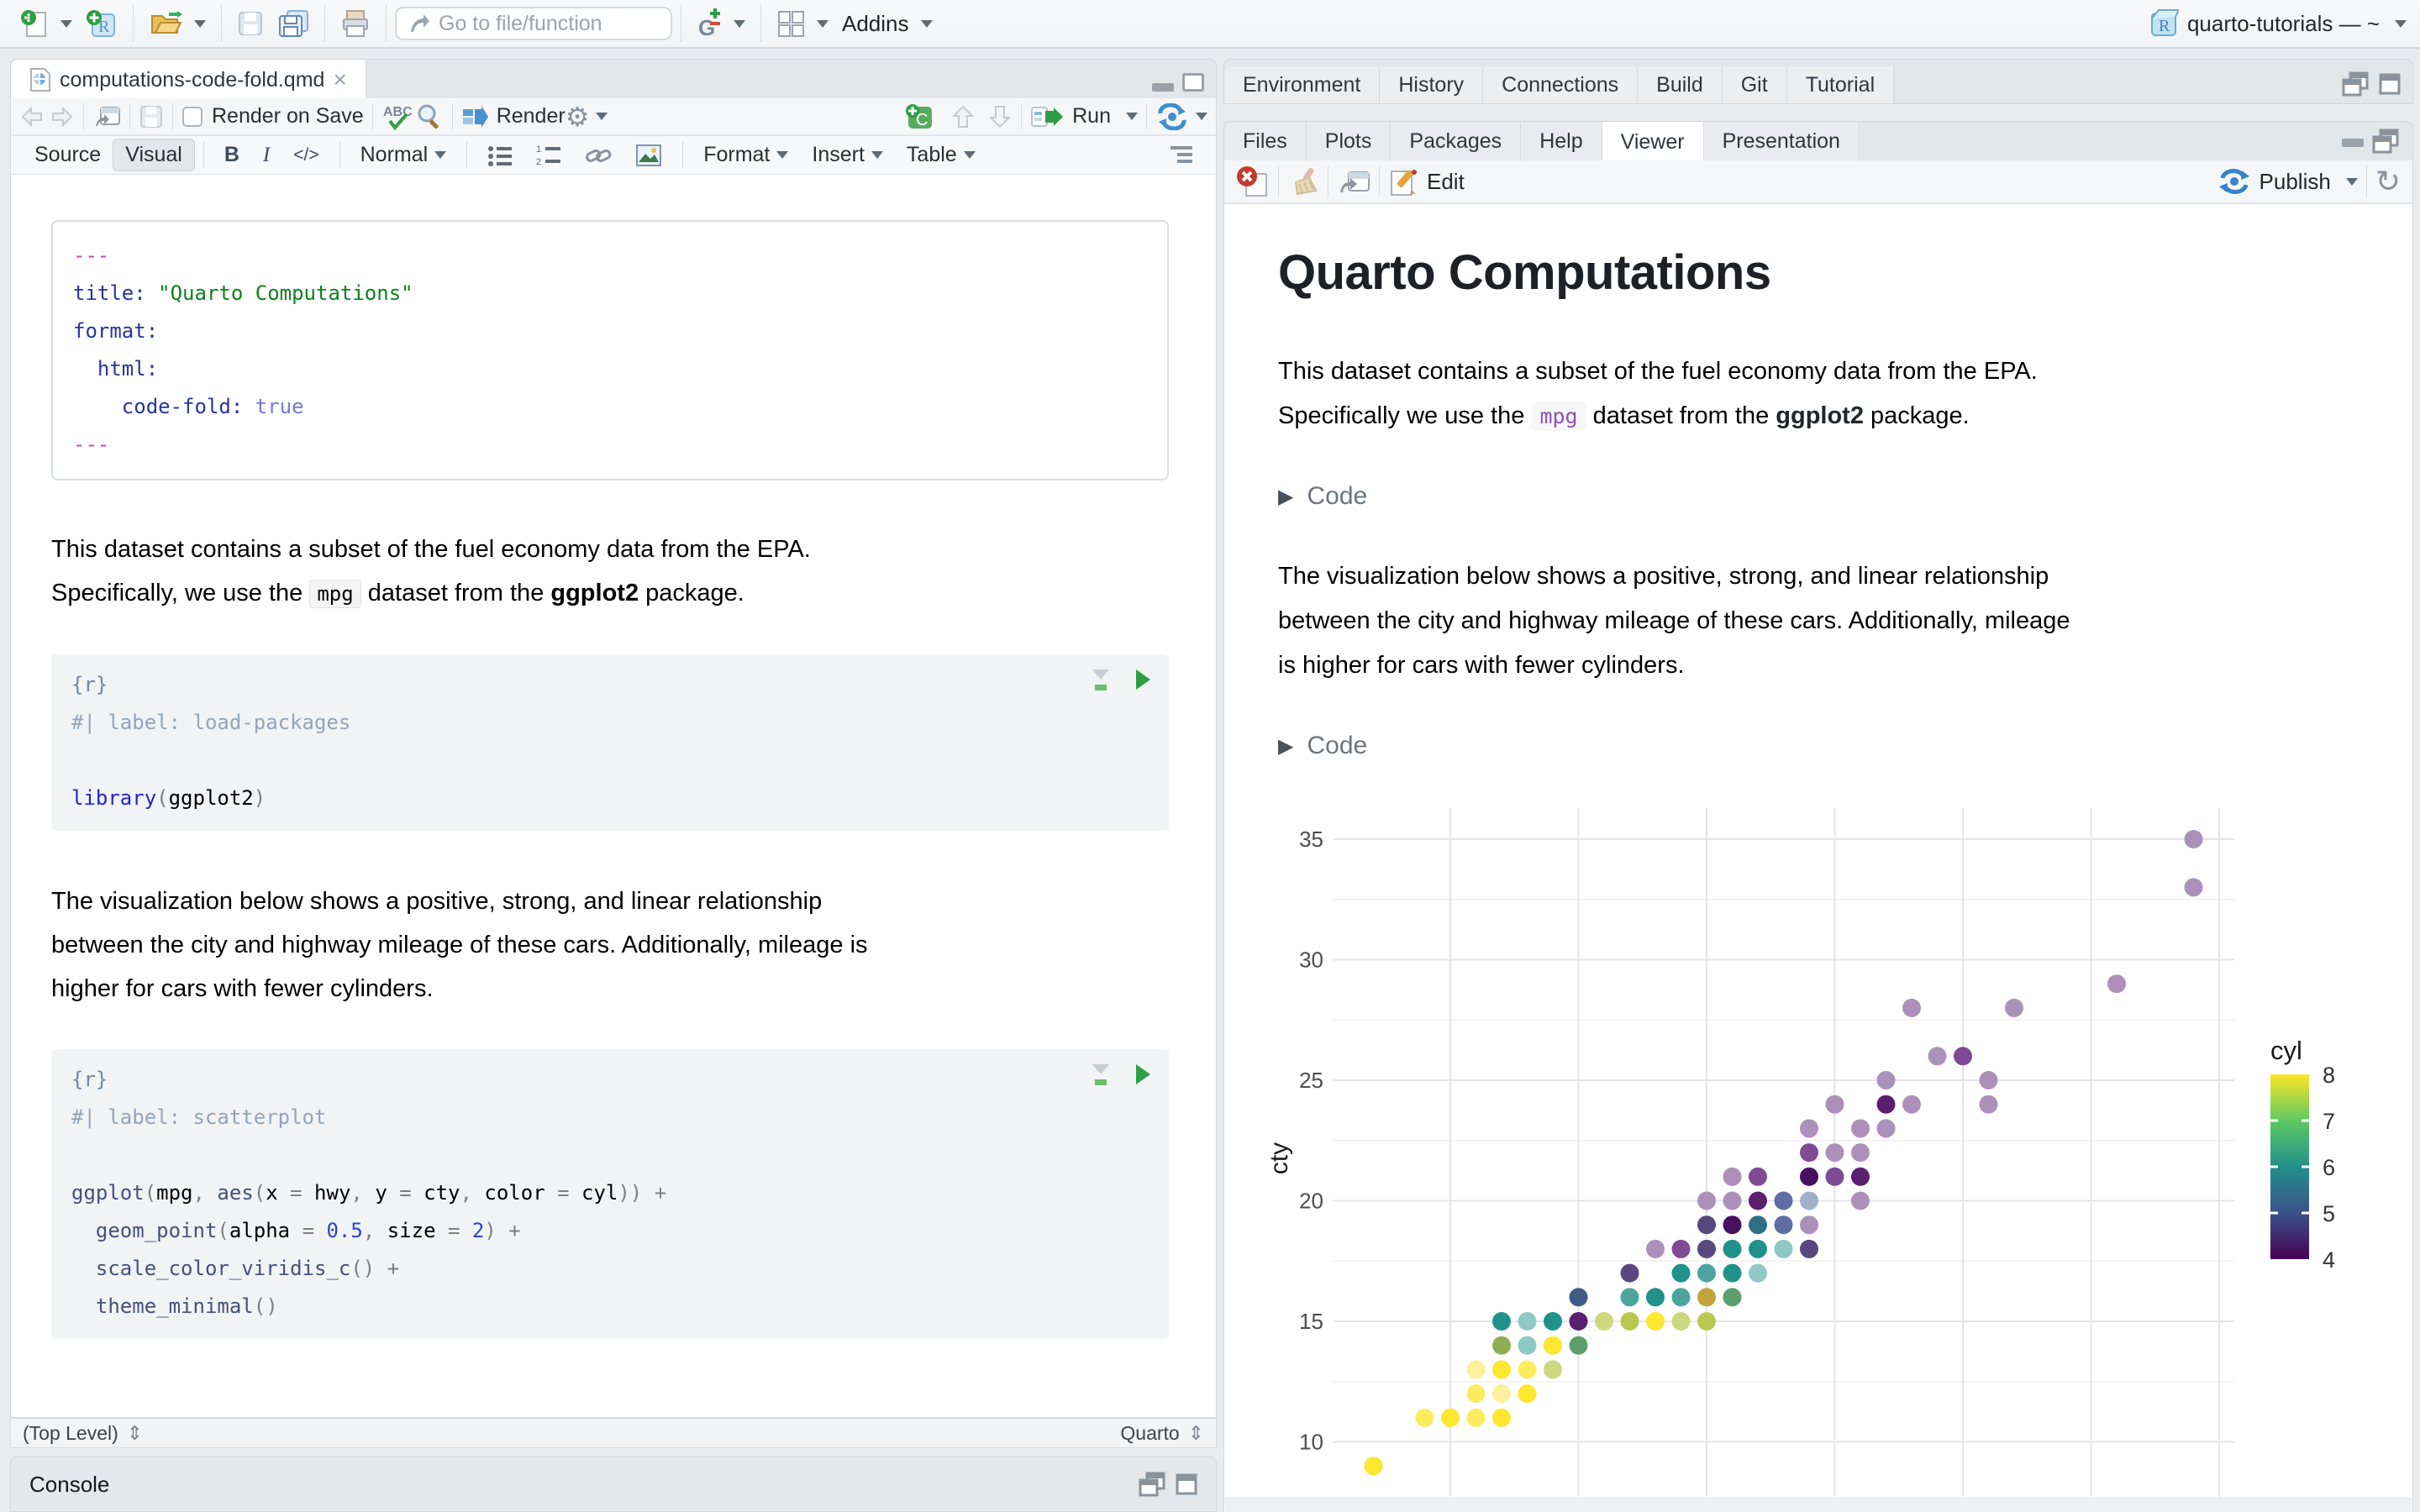 Image resolution: width=2420 pixels, height=1512 pixels. Describe the element at coordinates (746, 155) in the screenshot. I see `format-menu: Format` at that location.